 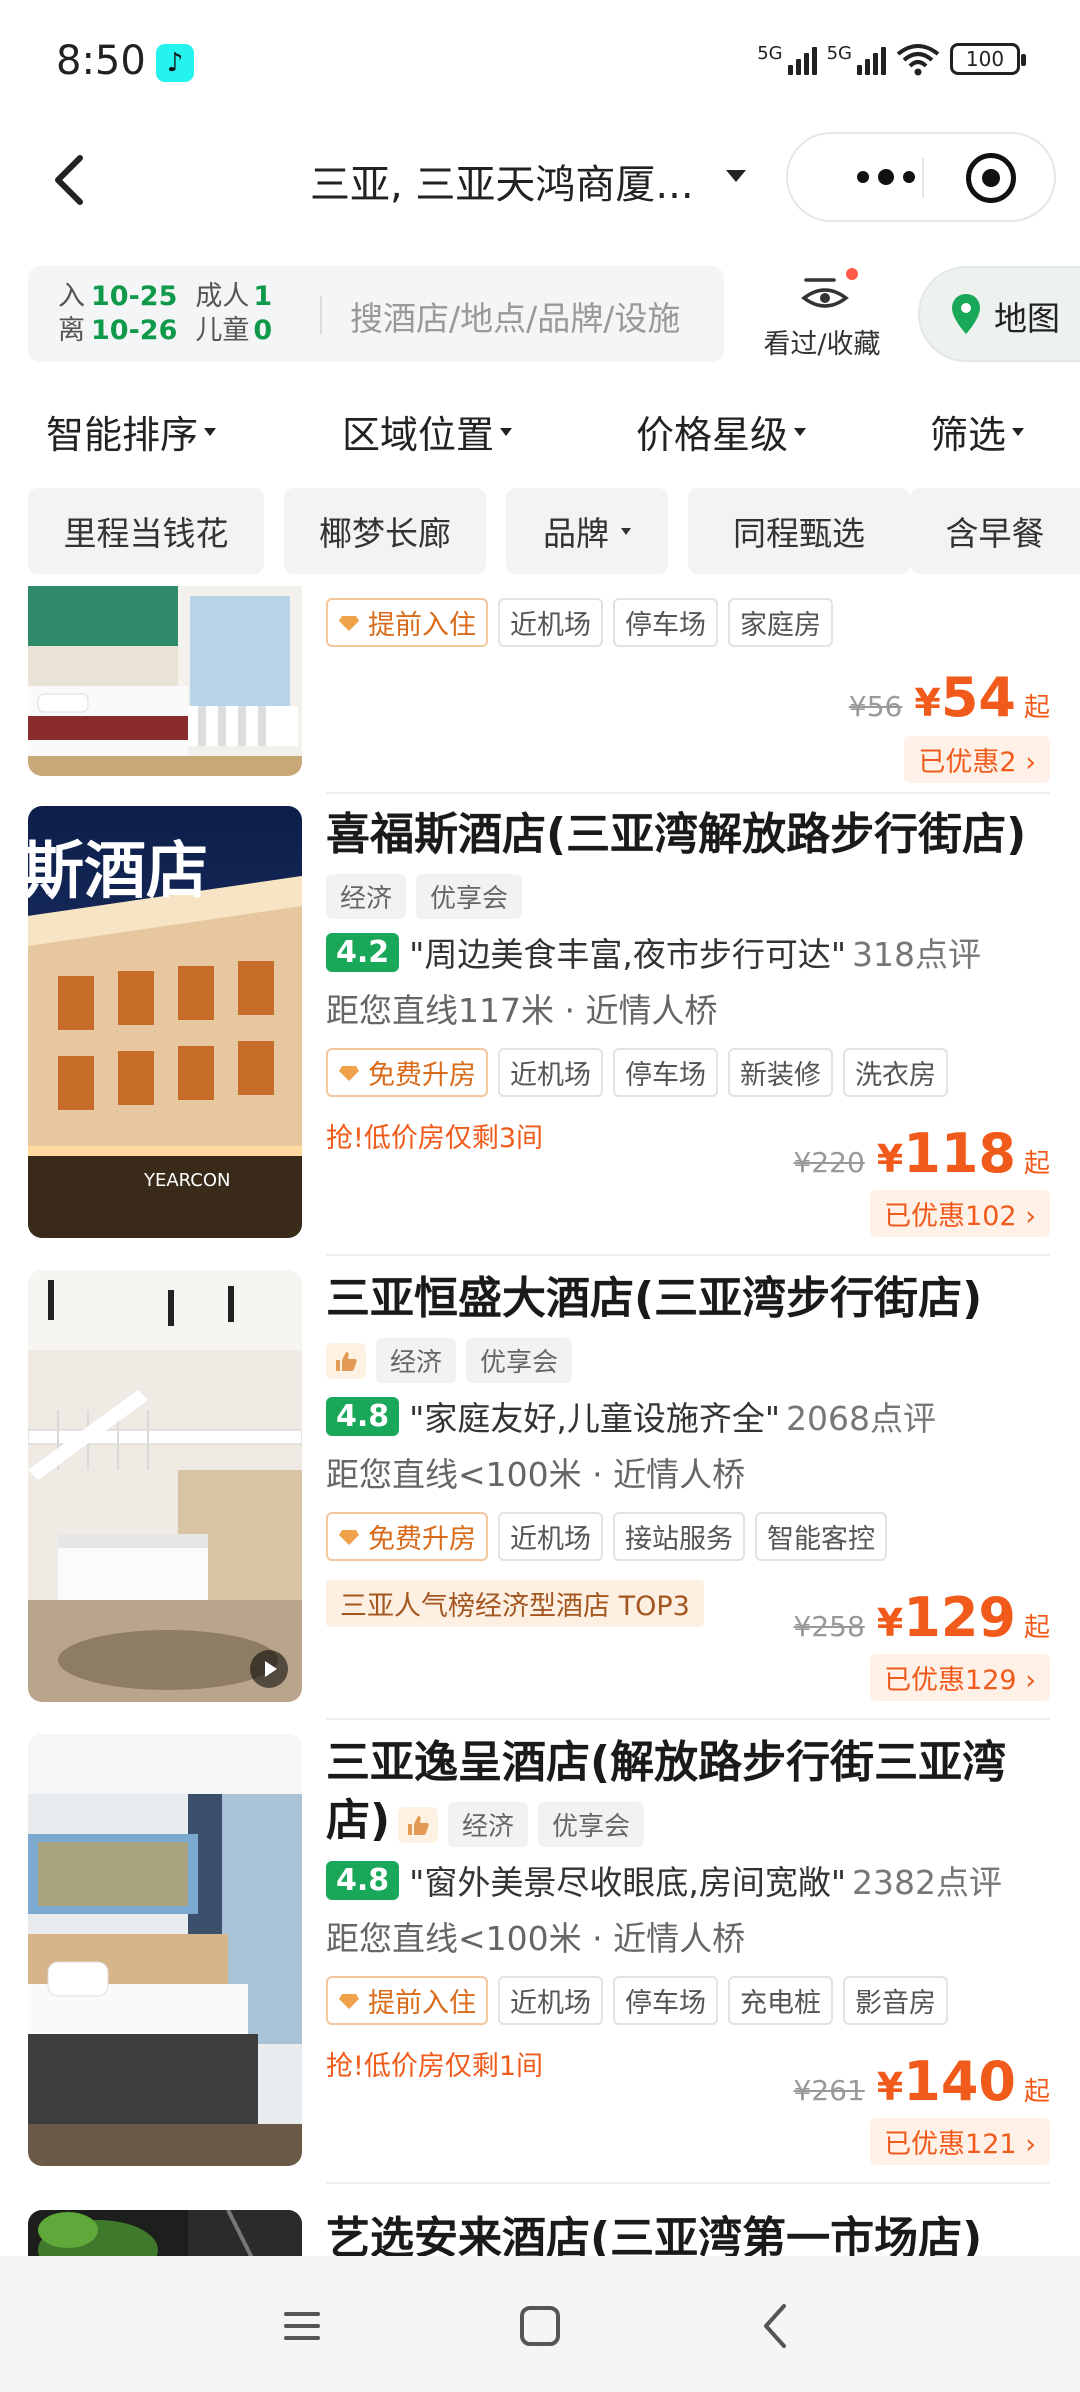 I want to click on facility-tag: 新装修, so click(x=780, y=1072).